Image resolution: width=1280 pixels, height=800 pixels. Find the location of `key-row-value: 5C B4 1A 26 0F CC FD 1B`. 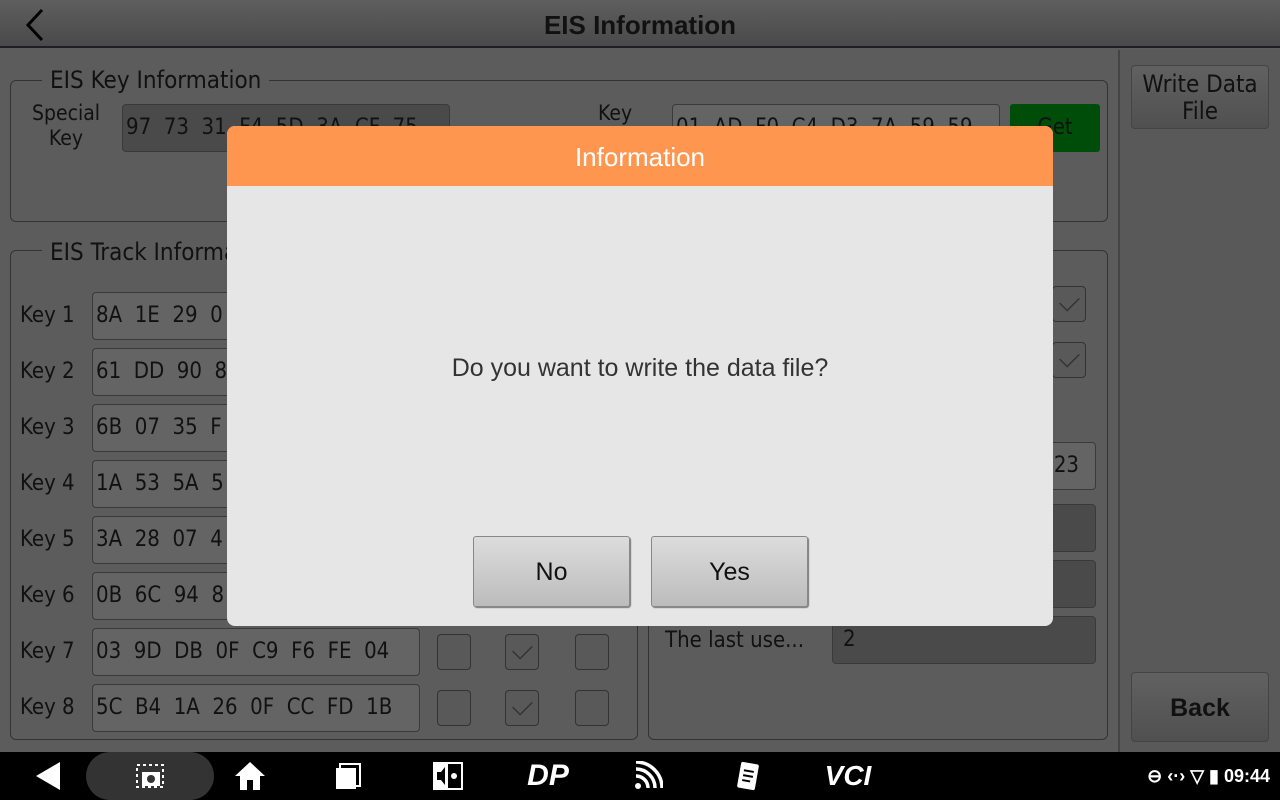

key-row-value: 5C B4 1A 26 0F CC FD 1B is located at coordinates (256, 708).